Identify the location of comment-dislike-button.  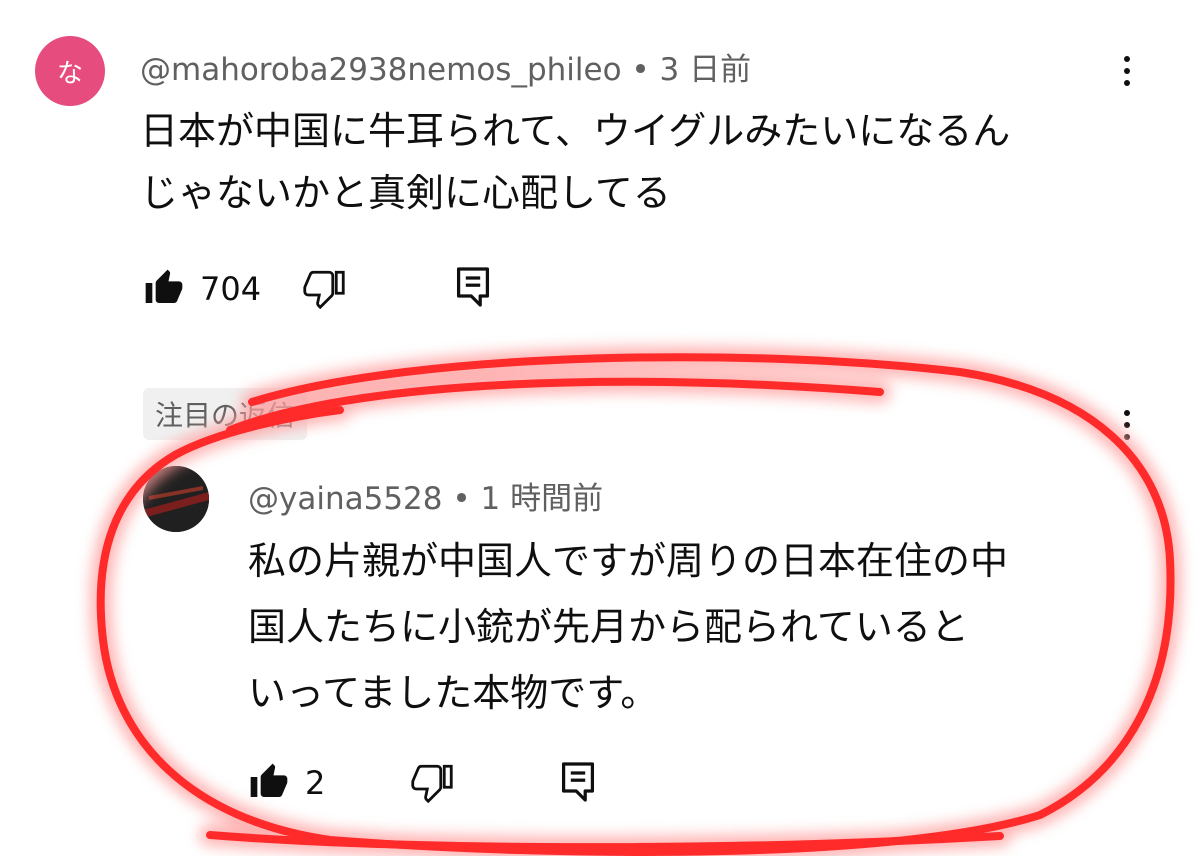
(324, 288).